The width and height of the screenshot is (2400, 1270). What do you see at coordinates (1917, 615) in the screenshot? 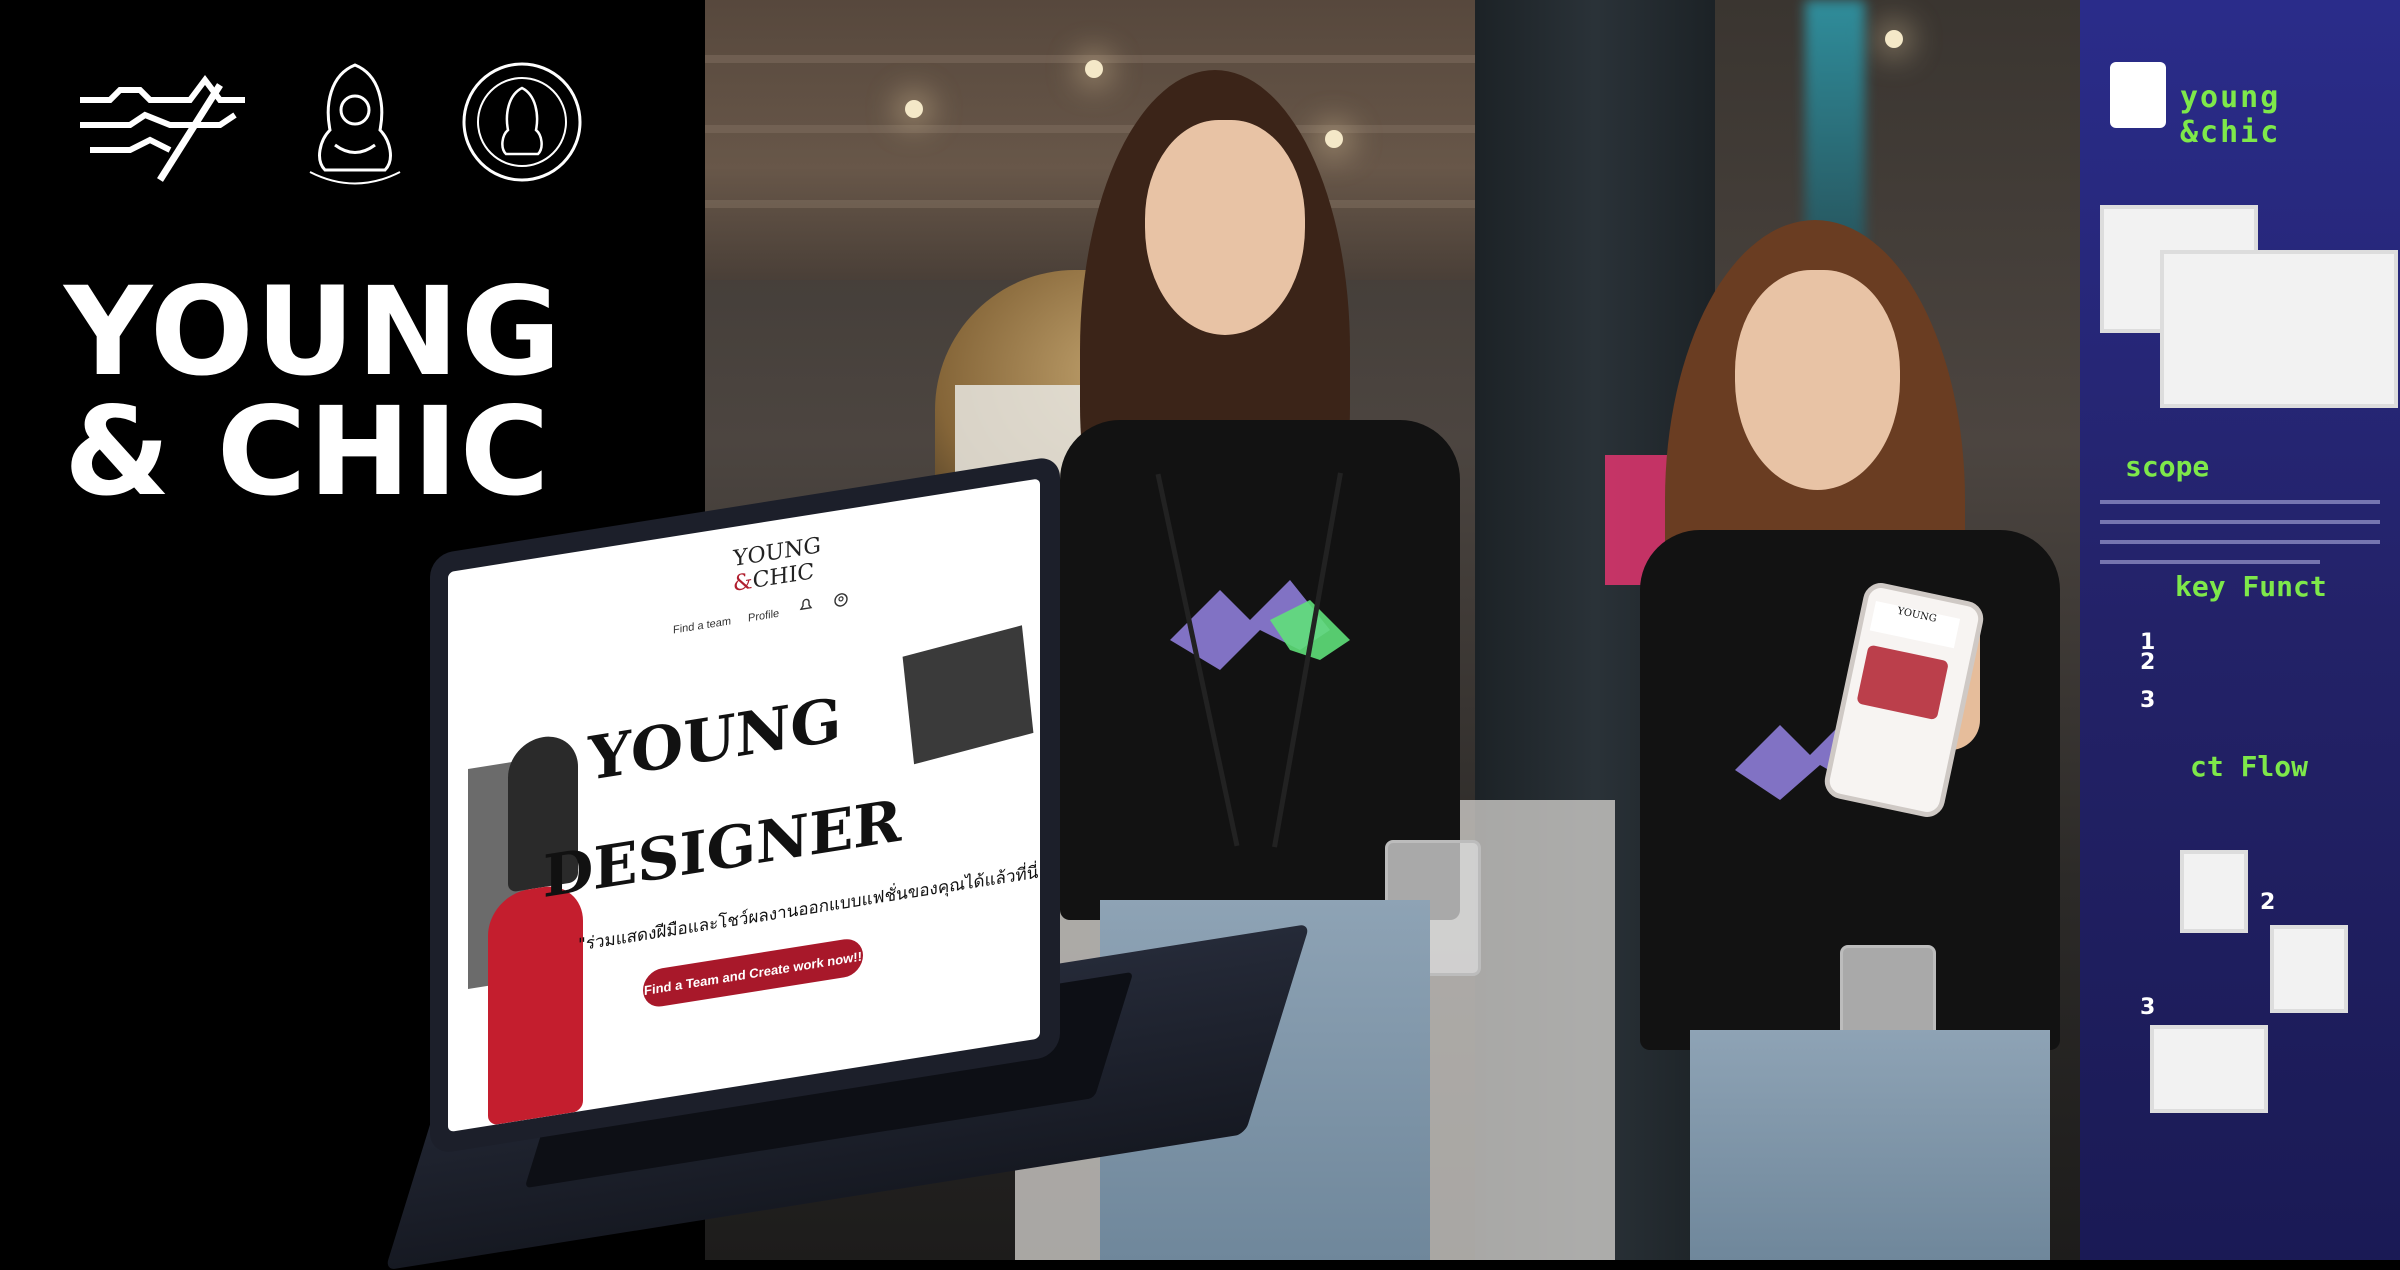
I see `phone-logo: YOUNG` at bounding box center [1917, 615].